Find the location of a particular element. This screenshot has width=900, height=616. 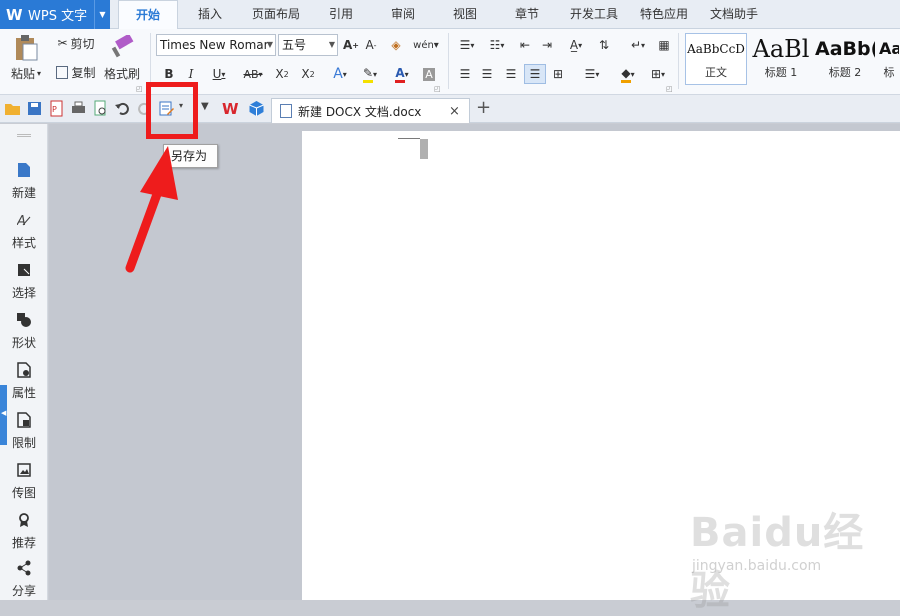

cube-icon is located at coordinates (256, 108).